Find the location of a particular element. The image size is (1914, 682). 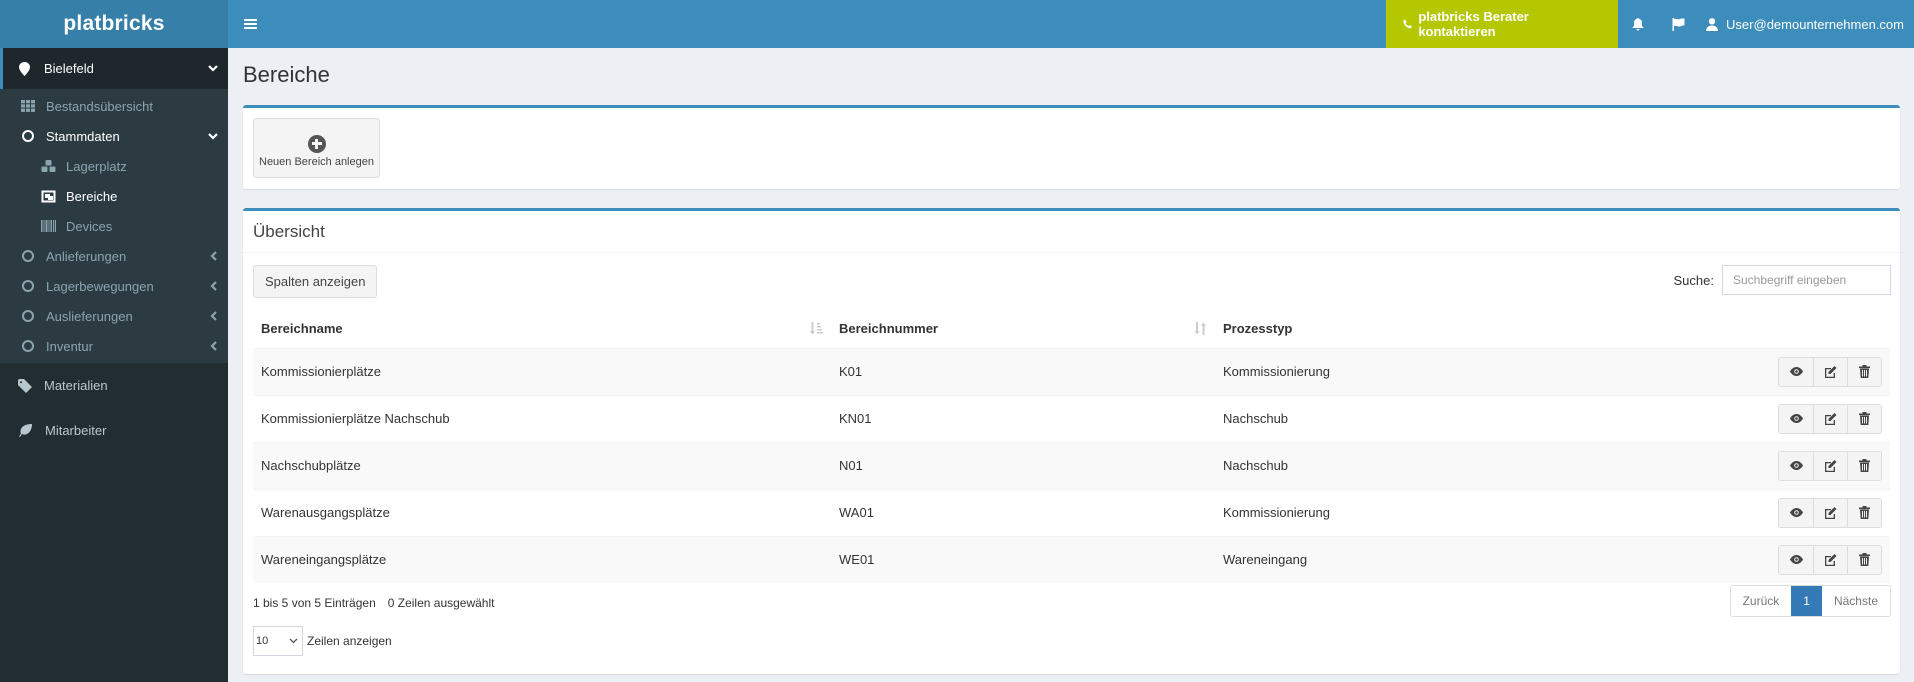

table-row: Nachschubplätze N01 Nachschub is located at coordinates (1071, 465).